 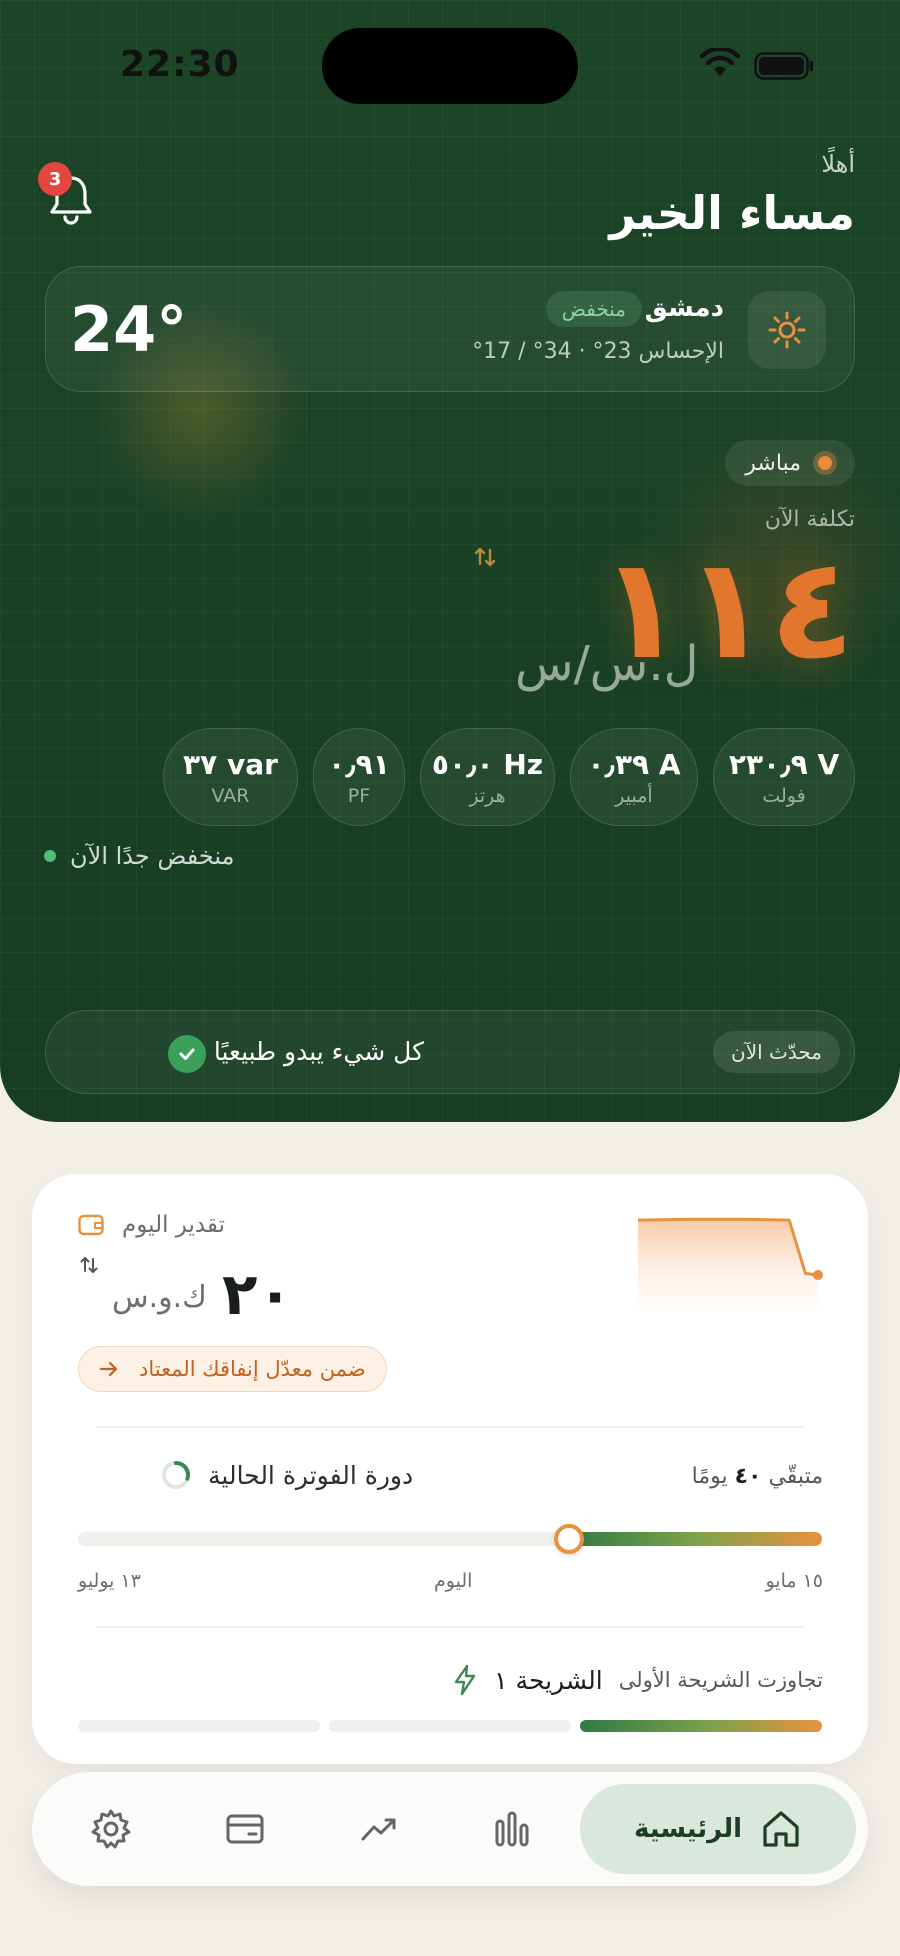 I want to click on average-spending-text: ضمن معدّل إنفاقك المعتاد, so click(x=252, y=1369).